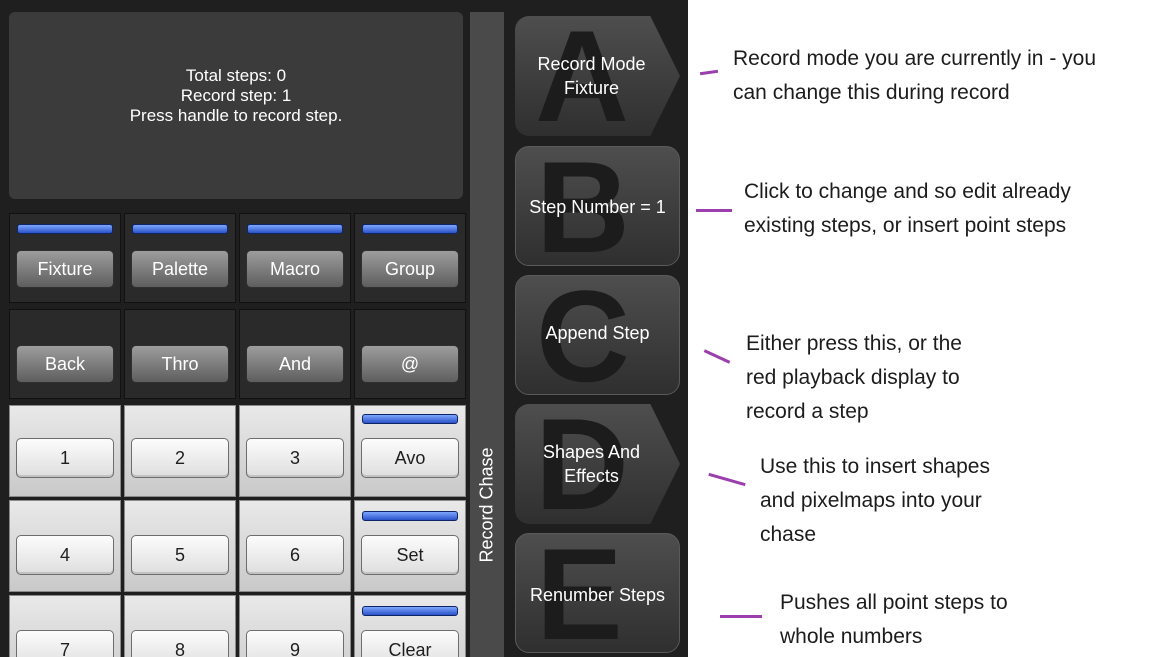 The width and height of the screenshot is (1176, 657). I want to click on set-button: Set, so click(410, 555).